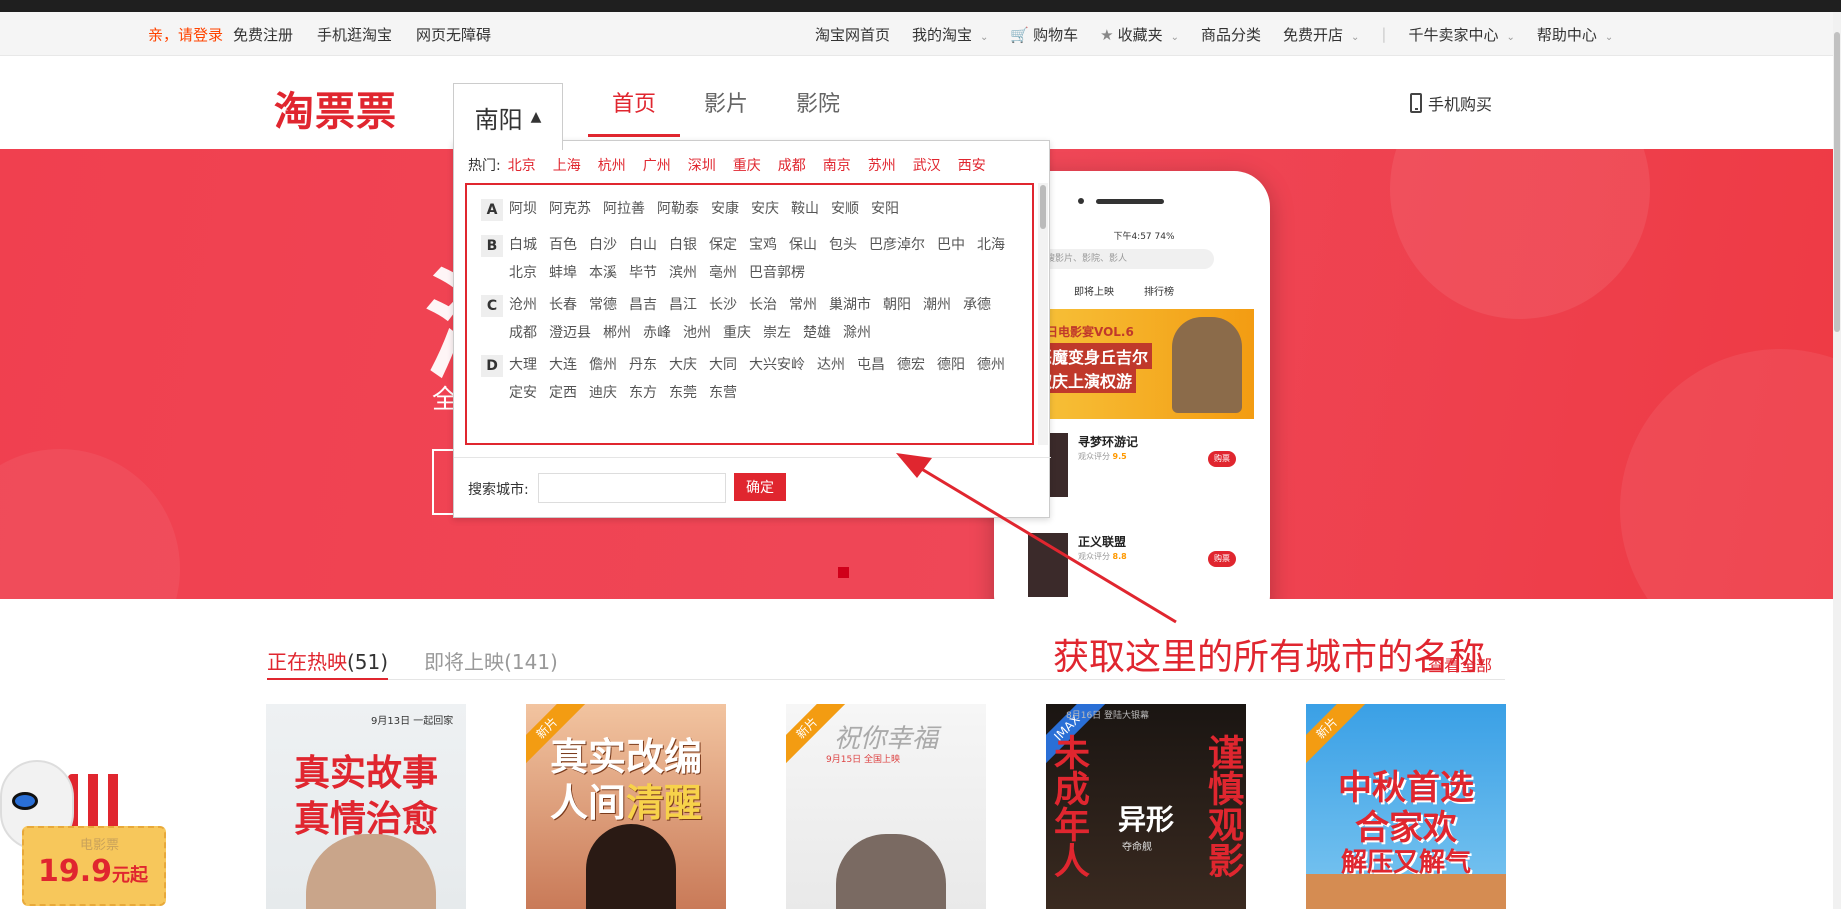  Describe the element at coordinates (1575, 34) in the screenshot. I see `help-center-menu: 帮助中心 ⌄` at that location.